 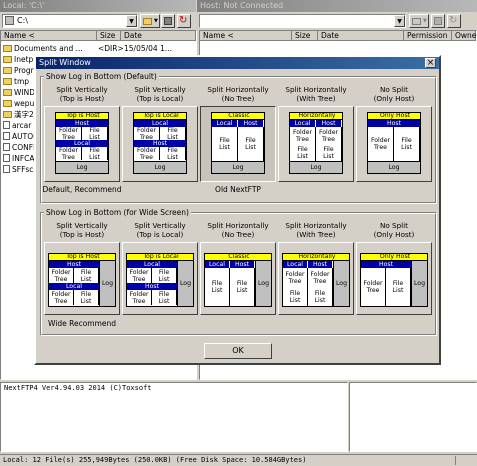 I want to click on queue-pane, so click(x=413, y=417).